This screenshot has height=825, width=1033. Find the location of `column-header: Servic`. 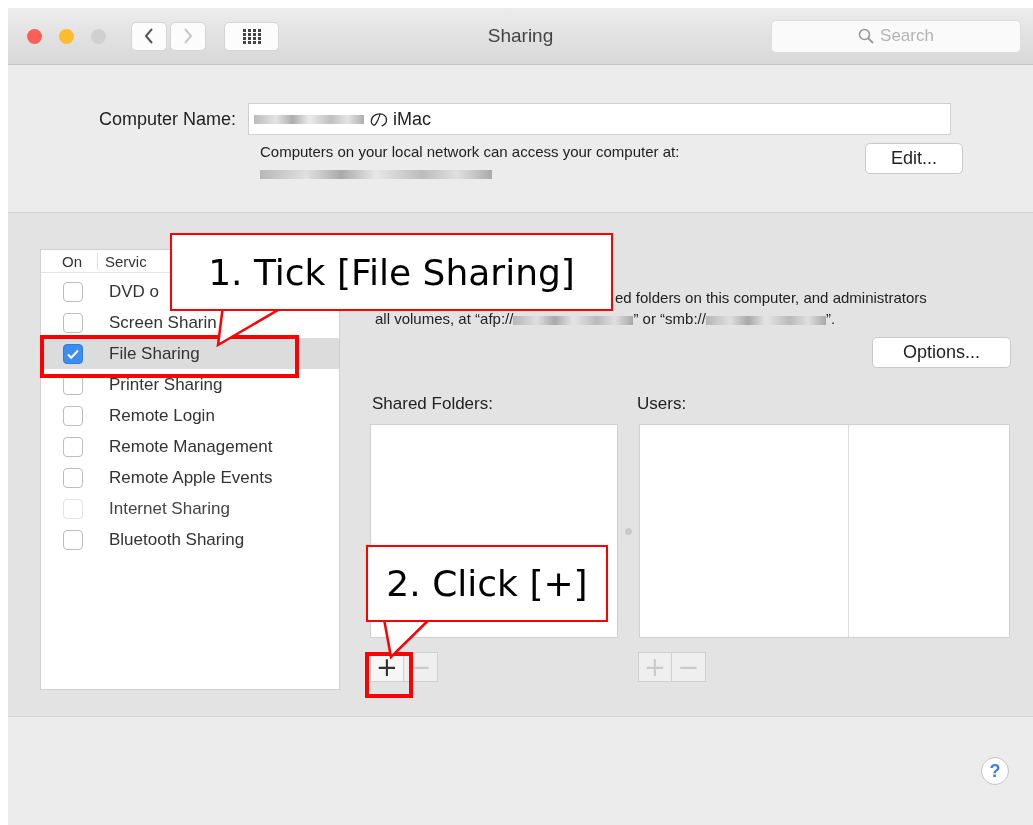

column-header: Servic is located at coordinates (125, 261).